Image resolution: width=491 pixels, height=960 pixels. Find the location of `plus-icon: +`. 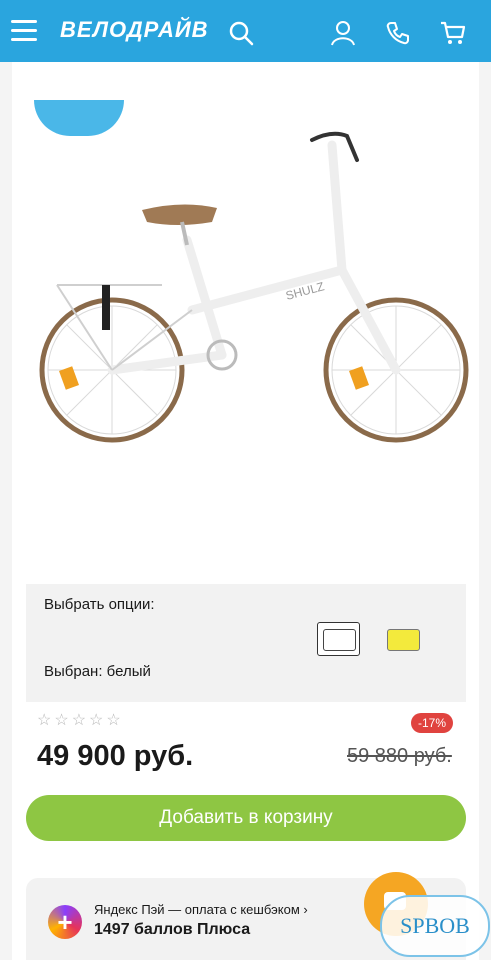

plus-icon: + is located at coordinates (65, 922).